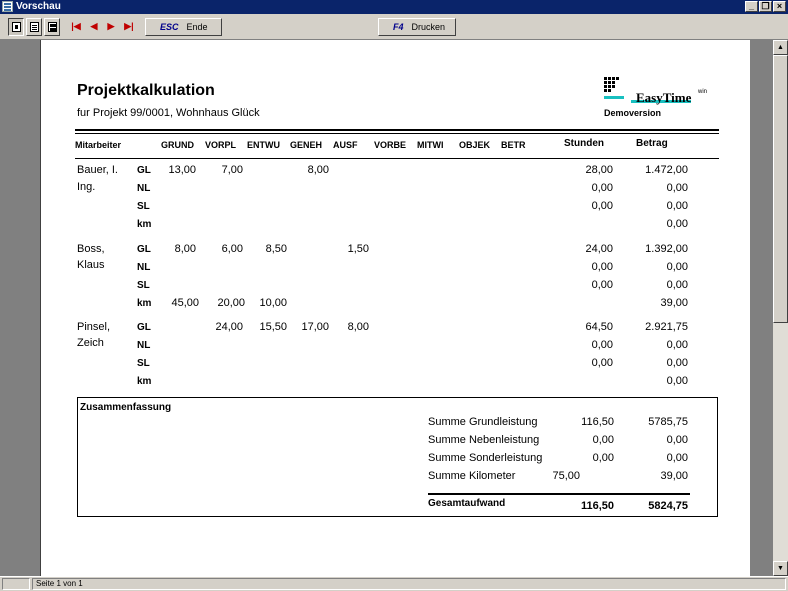  What do you see at coordinates (566, 476) in the screenshot?
I see `summary-km: 75,00` at bounding box center [566, 476].